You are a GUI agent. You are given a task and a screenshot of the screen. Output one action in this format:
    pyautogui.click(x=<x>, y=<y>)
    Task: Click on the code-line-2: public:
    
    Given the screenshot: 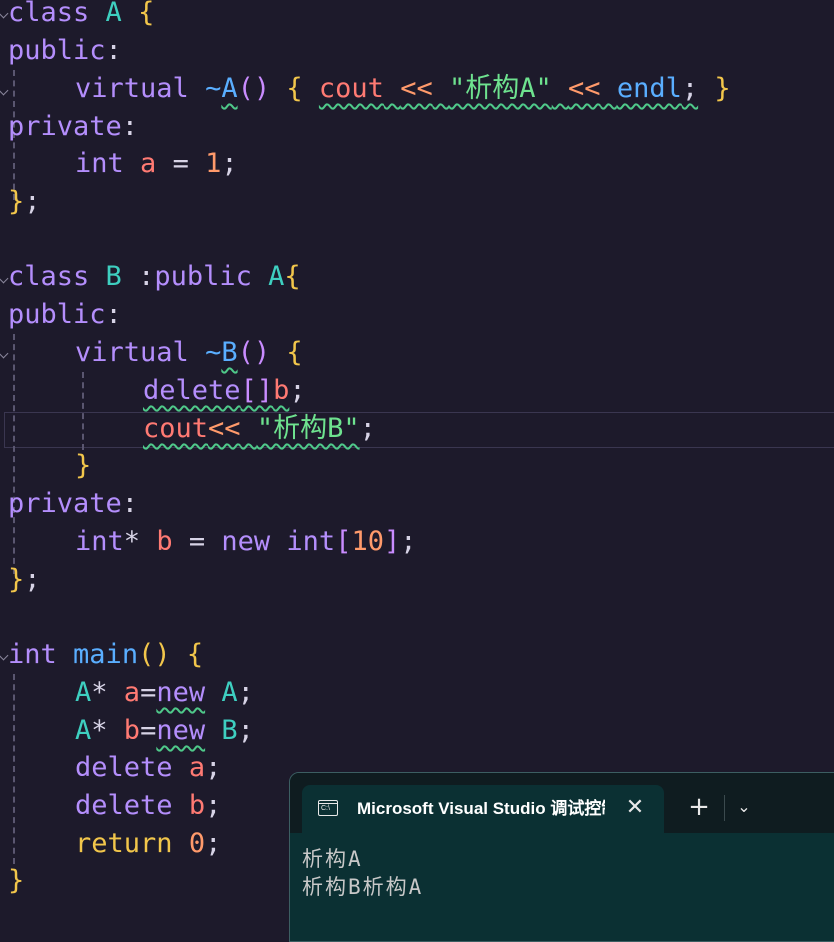 What is the action you would take?
    pyautogui.click(x=65, y=51)
    